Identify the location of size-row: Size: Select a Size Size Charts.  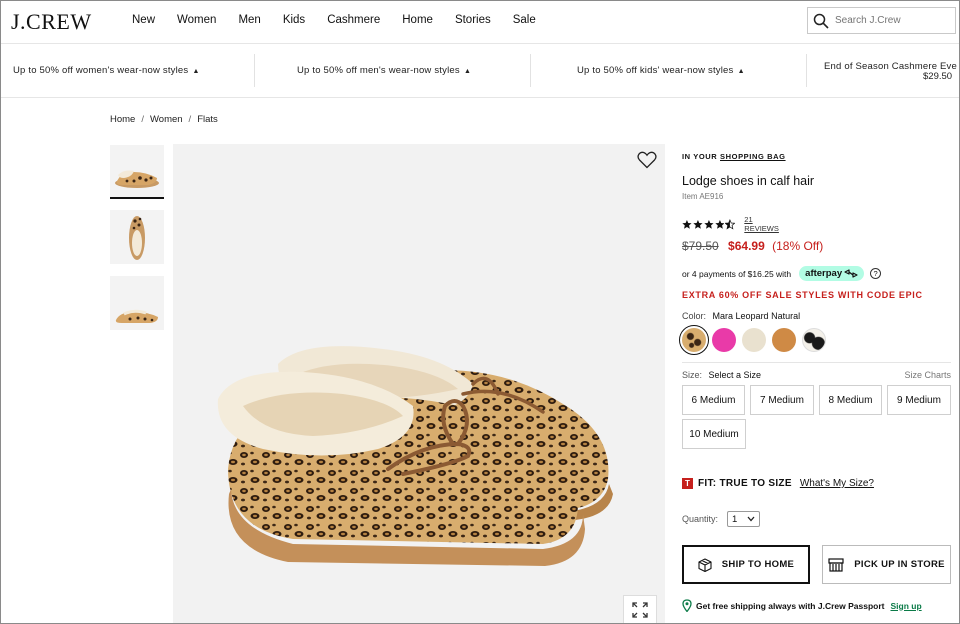
(816, 375).